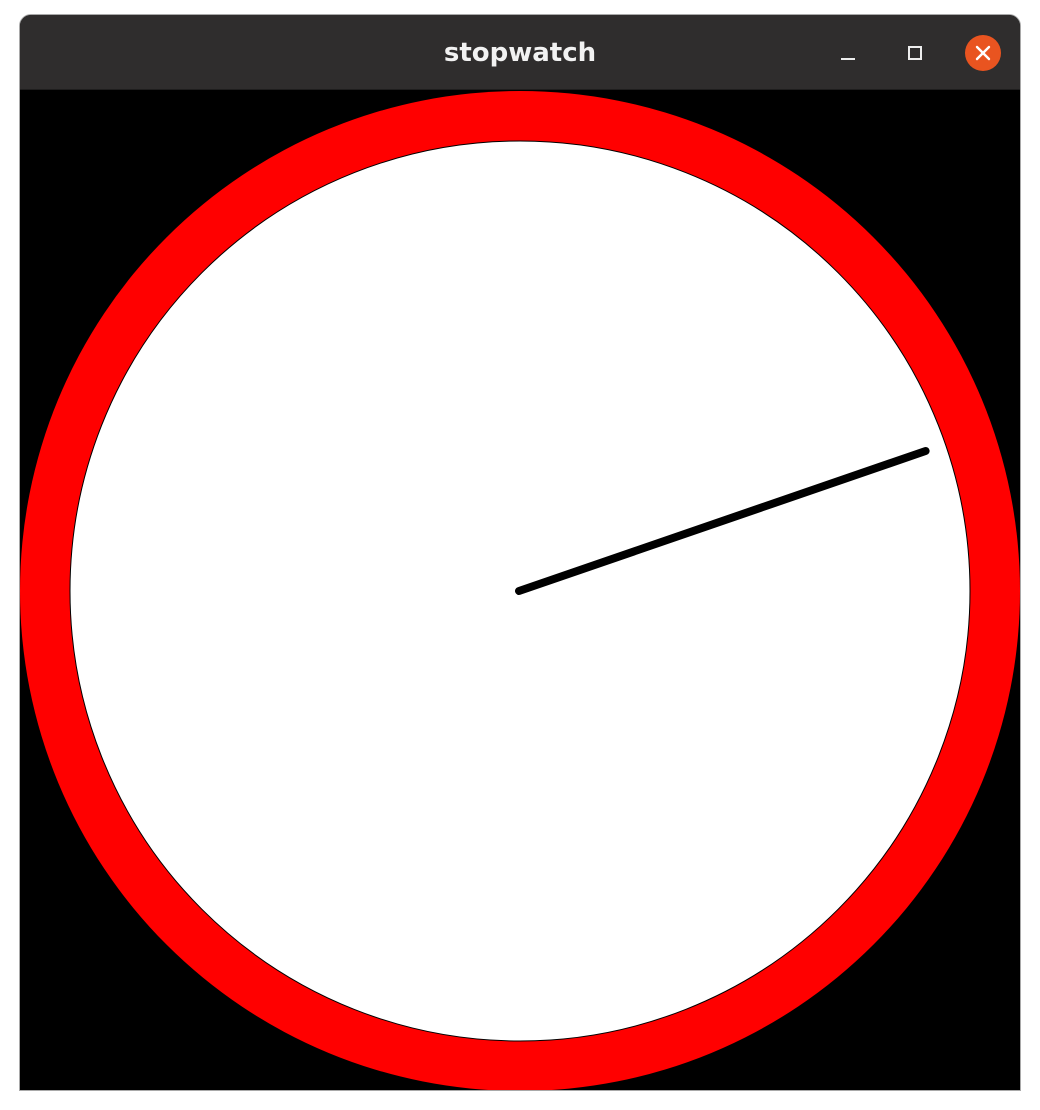 Image resolution: width=1040 pixels, height=1110 pixels. I want to click on maximize-button, so click(915, 53).